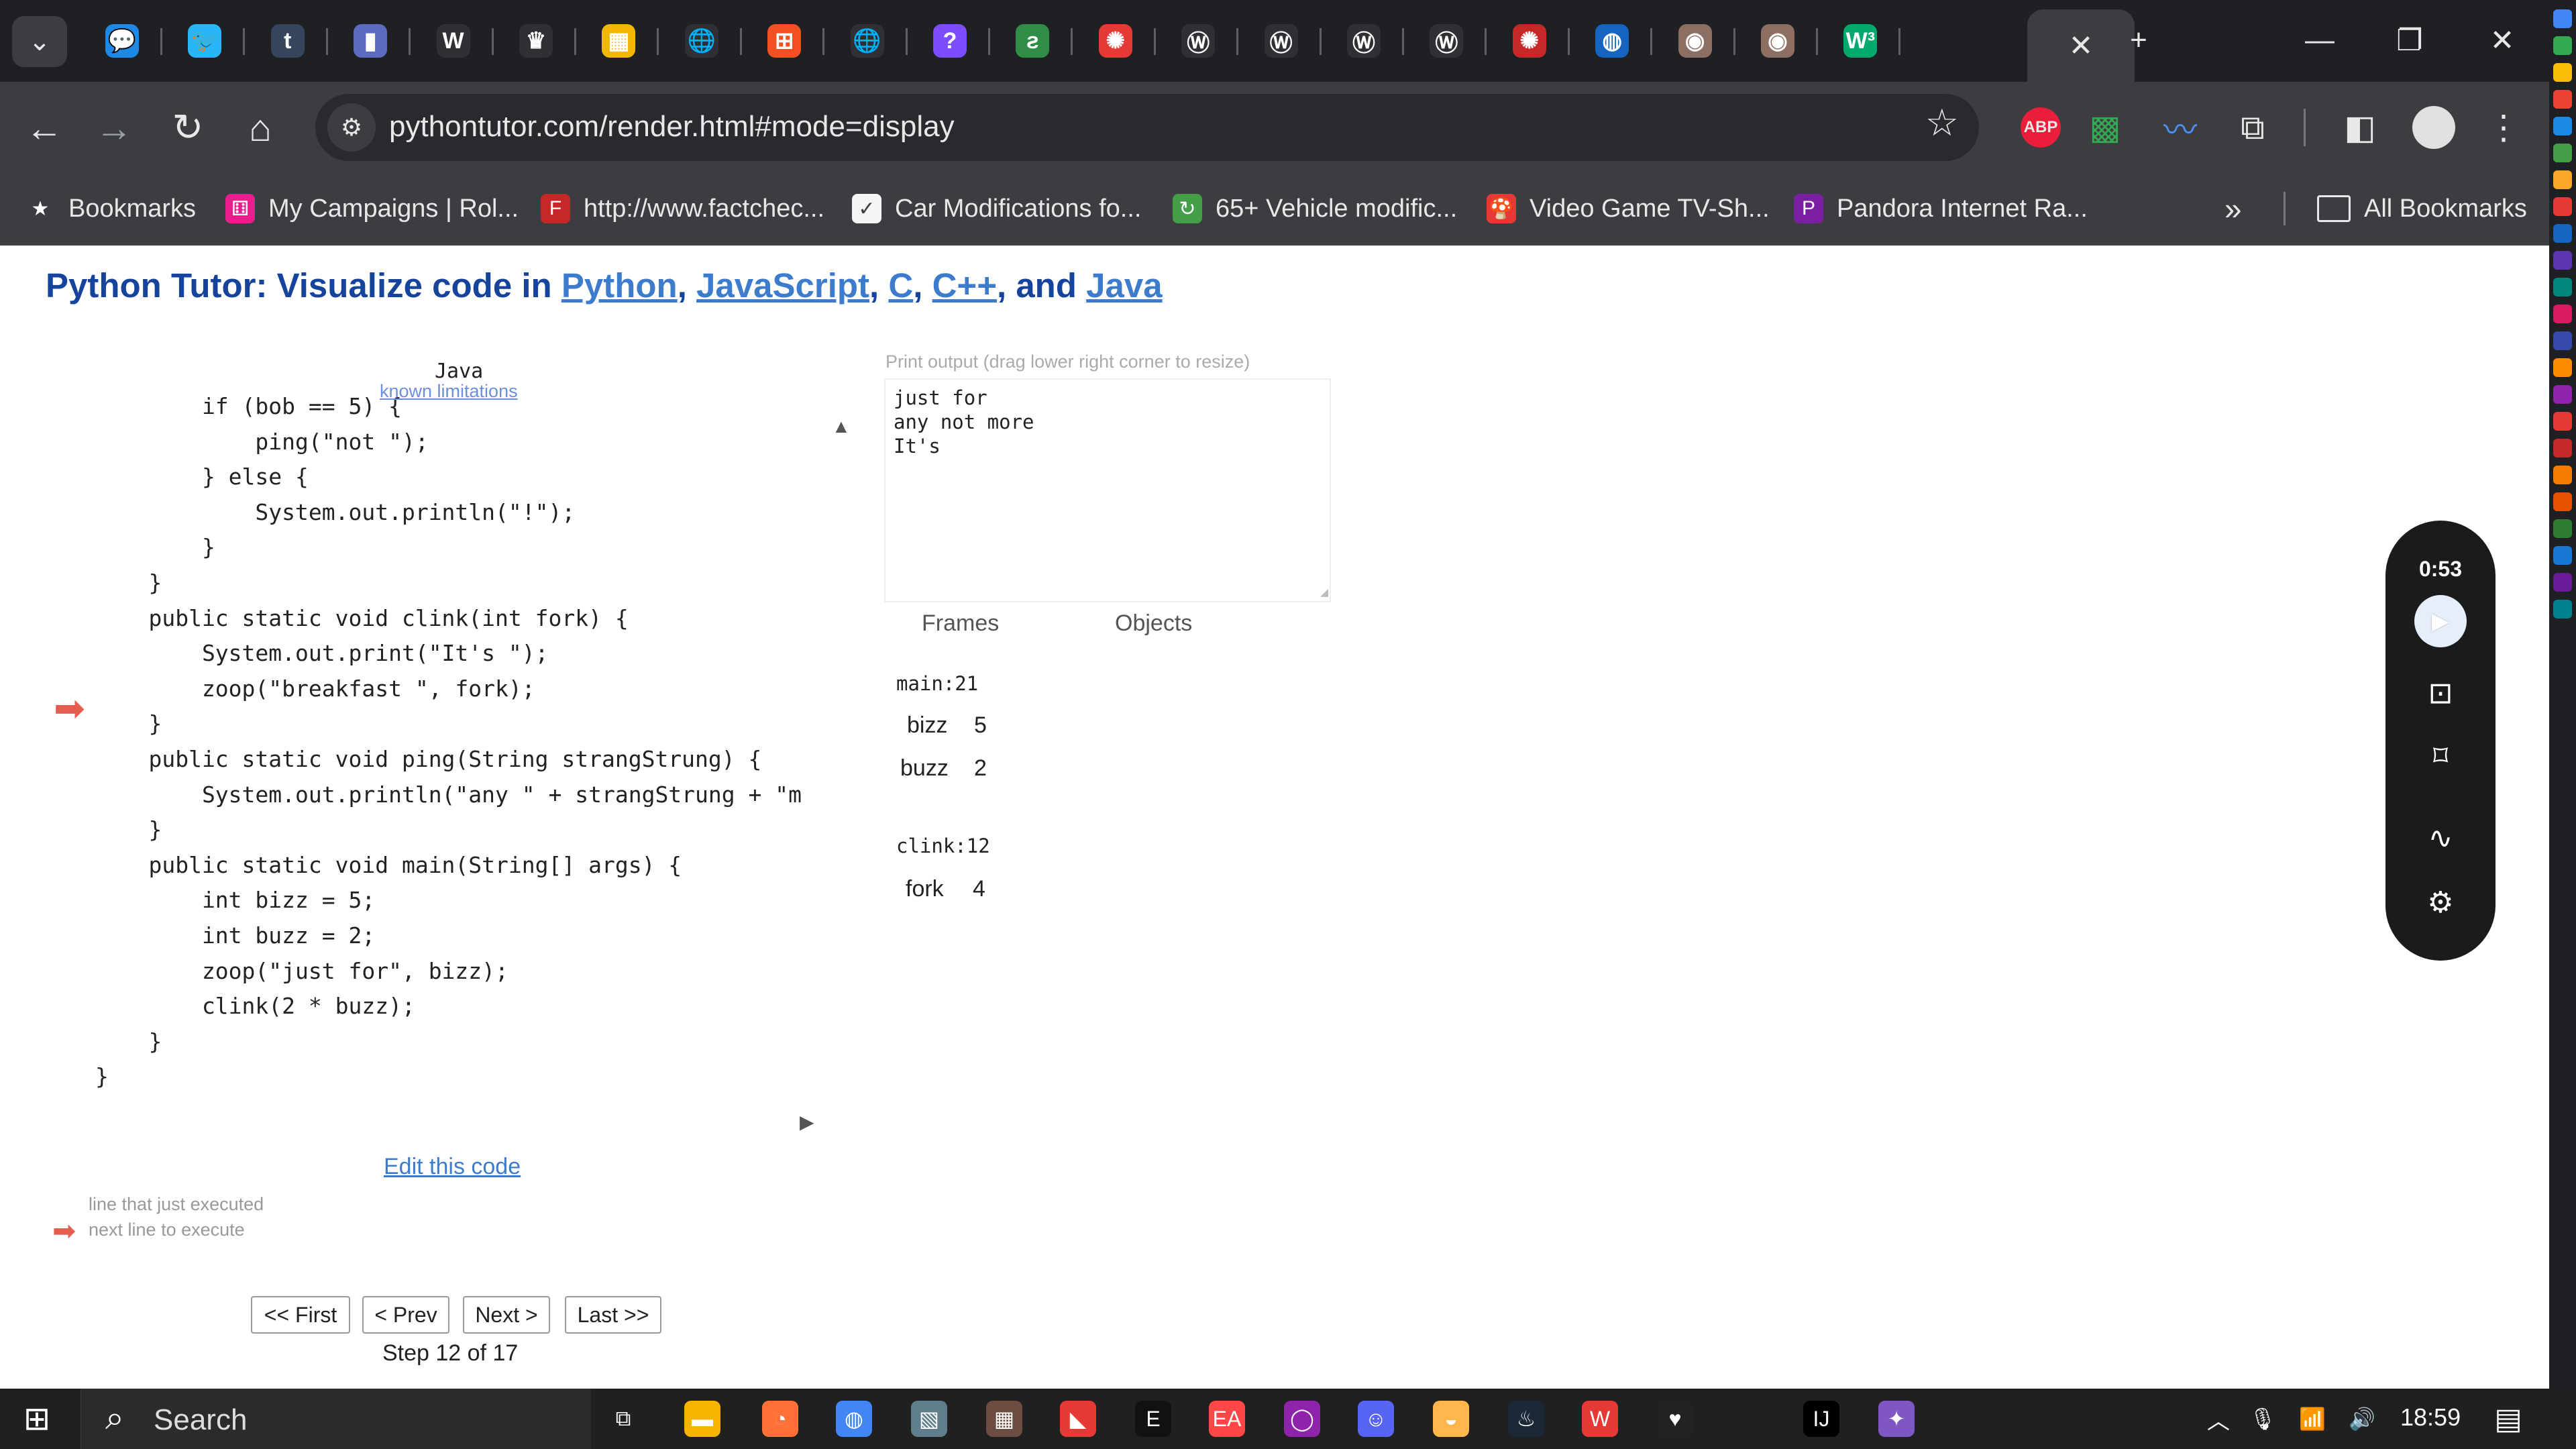 Image resolution: width=2576 pixels, height=1449 pixels. Describe the element at coordinates (1896, 1419) in the screenshot. I see `copilot-icon: ✦` at that location.